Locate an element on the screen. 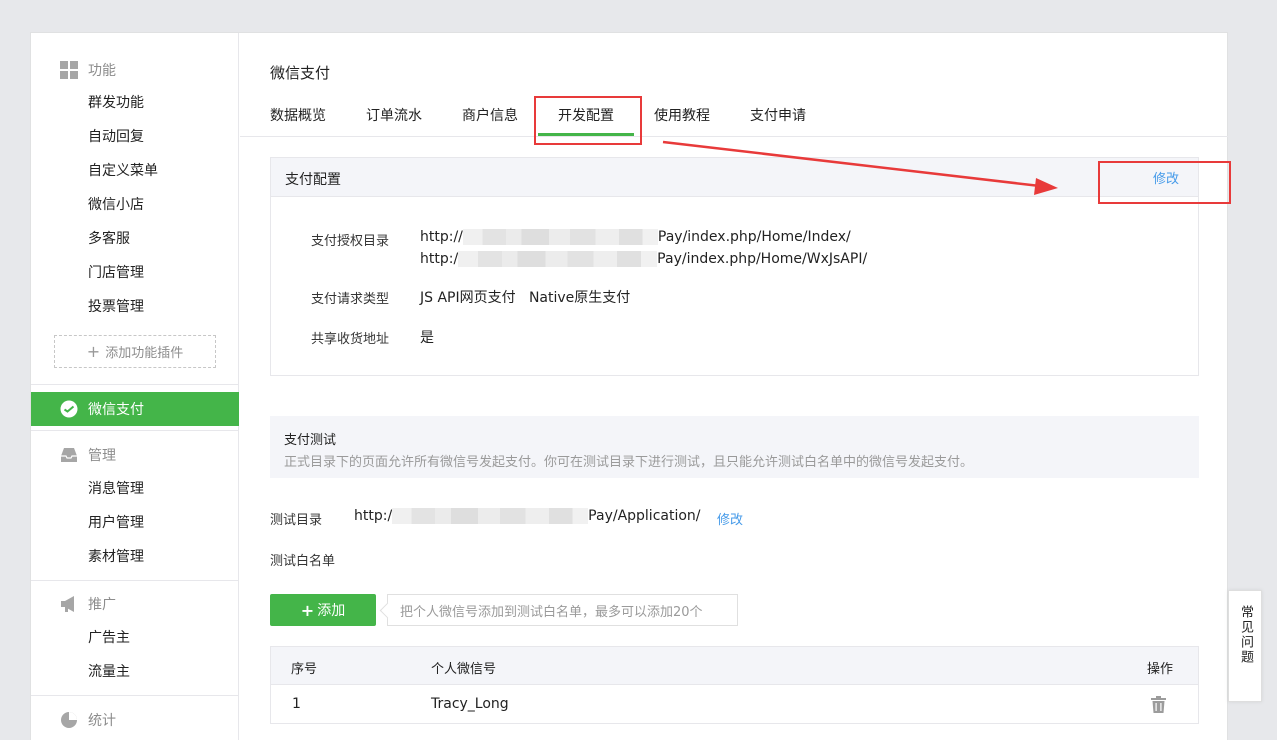  col-index-header: 序号 is located at coordinates (304, 669).